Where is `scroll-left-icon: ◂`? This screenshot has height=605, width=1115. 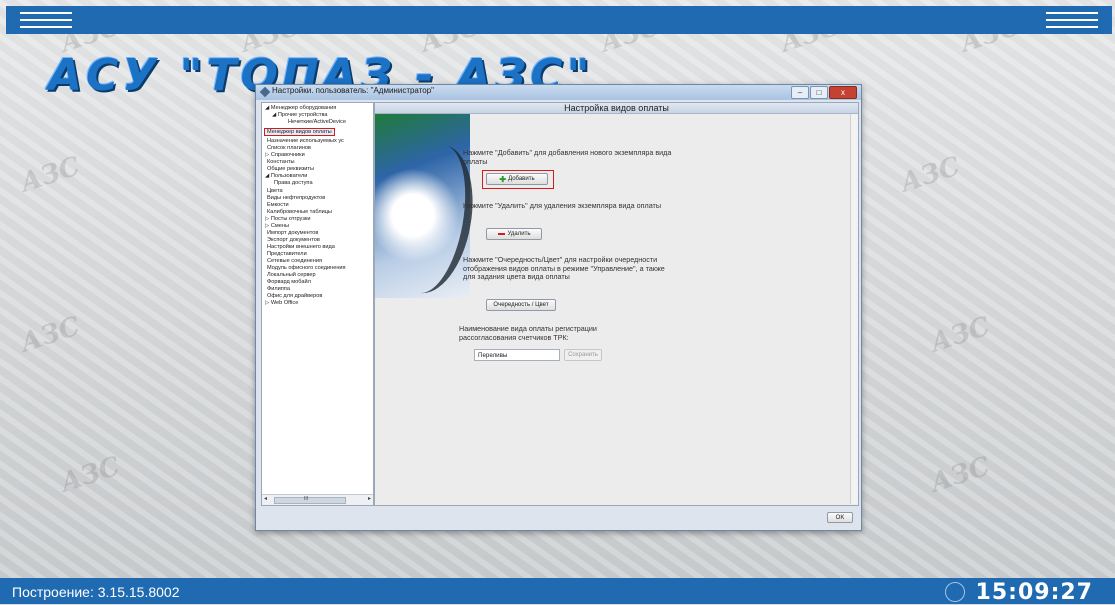
scroll-left-icon: ◂ is located at coordinates (265, 498).